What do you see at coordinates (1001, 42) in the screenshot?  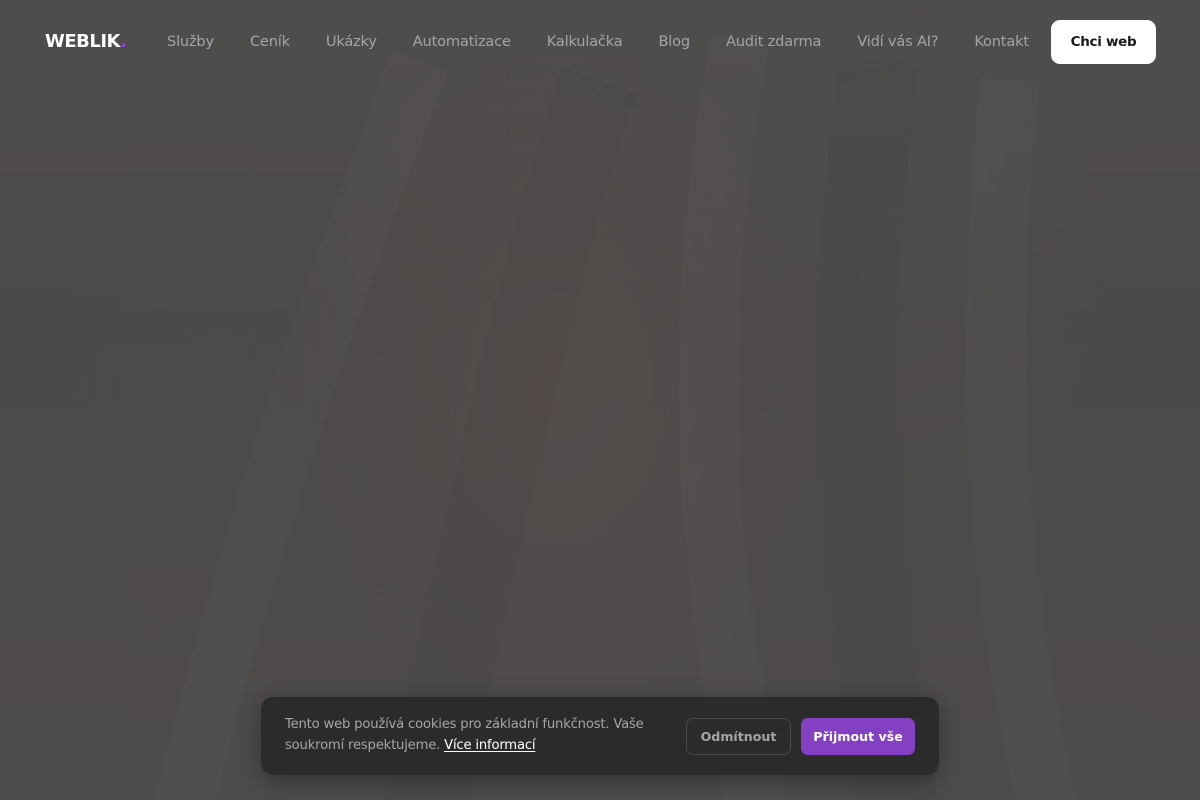 I see `nav-item-kontakt: Kontakt` at bounding box center [1001, 42].